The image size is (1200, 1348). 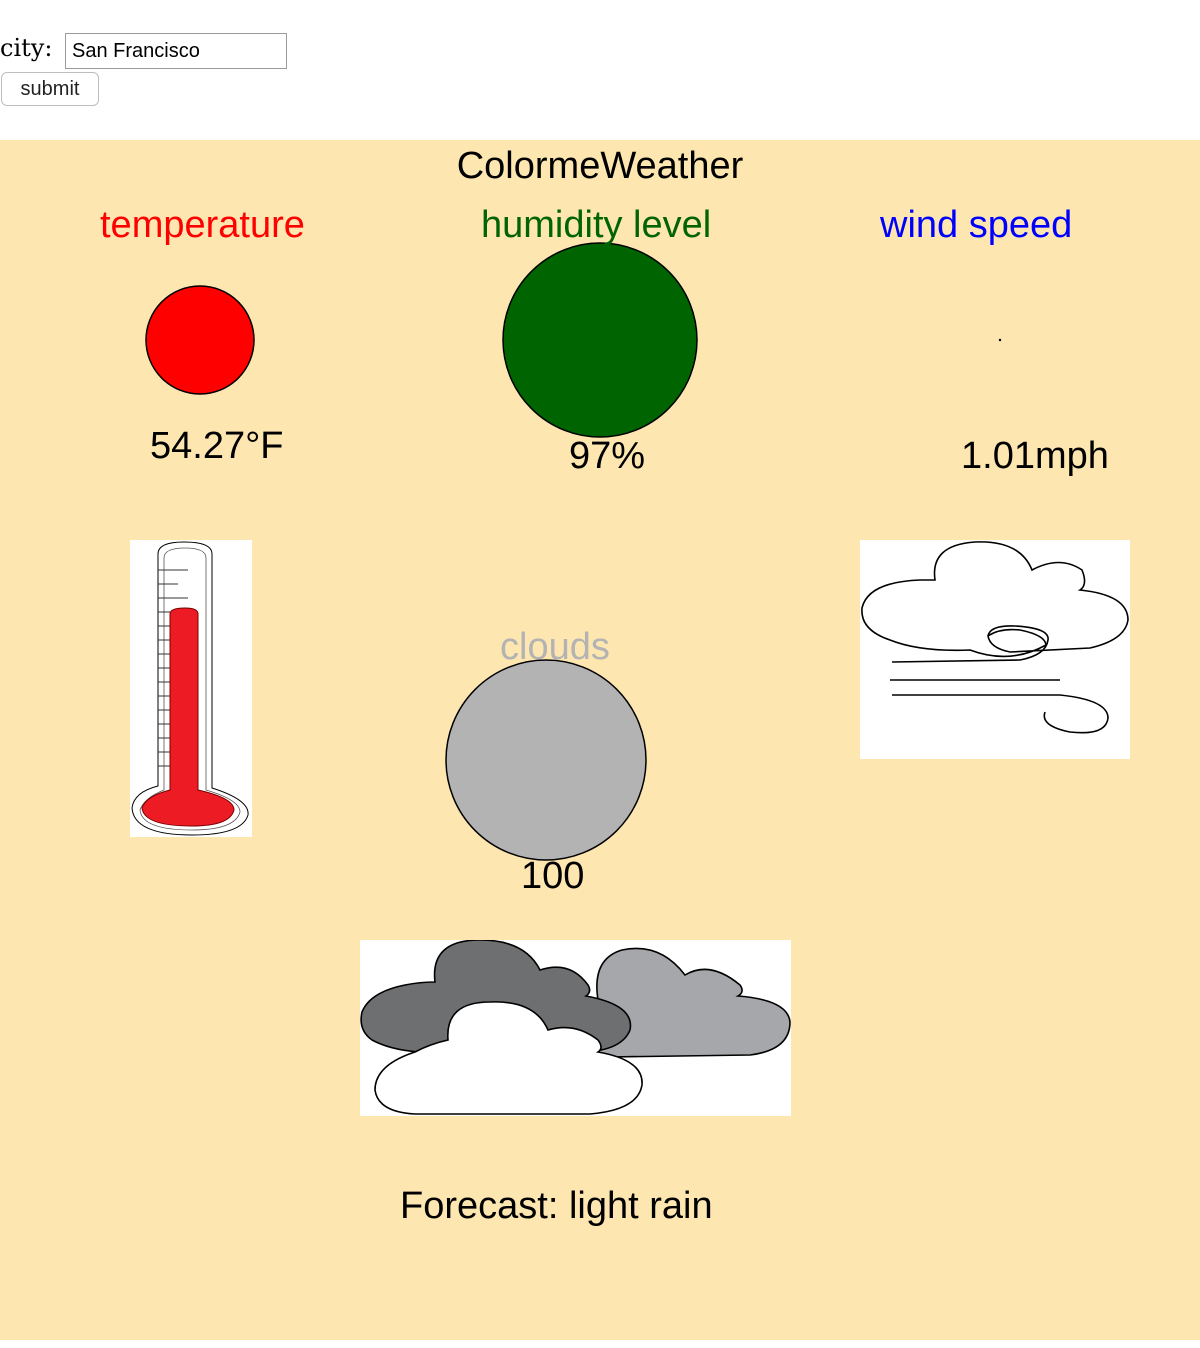 I want to click on city-input, so click(x=176, y=51).